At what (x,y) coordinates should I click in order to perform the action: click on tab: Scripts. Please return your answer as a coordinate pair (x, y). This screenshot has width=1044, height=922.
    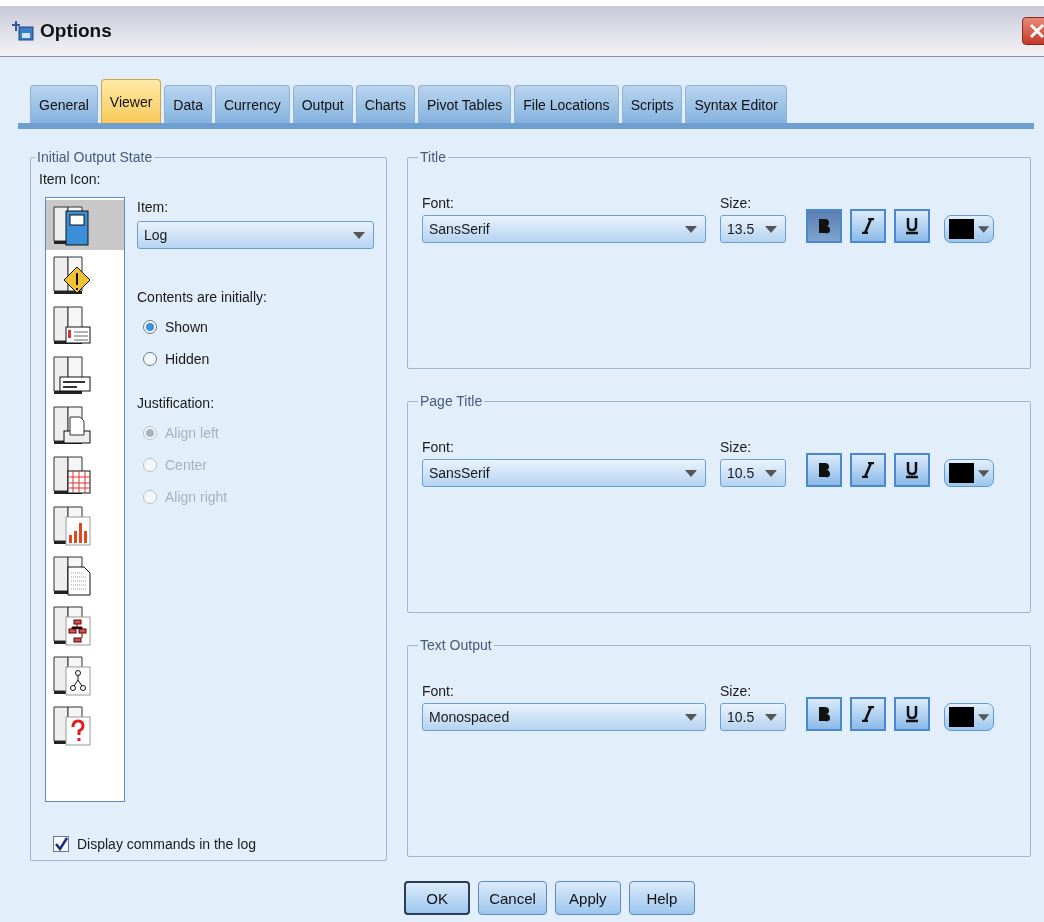
    Looking at the image, I should click on (652, 104).